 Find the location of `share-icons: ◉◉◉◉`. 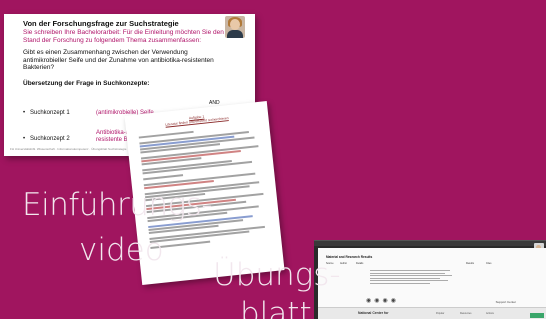

share-icons: ◉◉◉◉ is located at coordinates (382, 300).